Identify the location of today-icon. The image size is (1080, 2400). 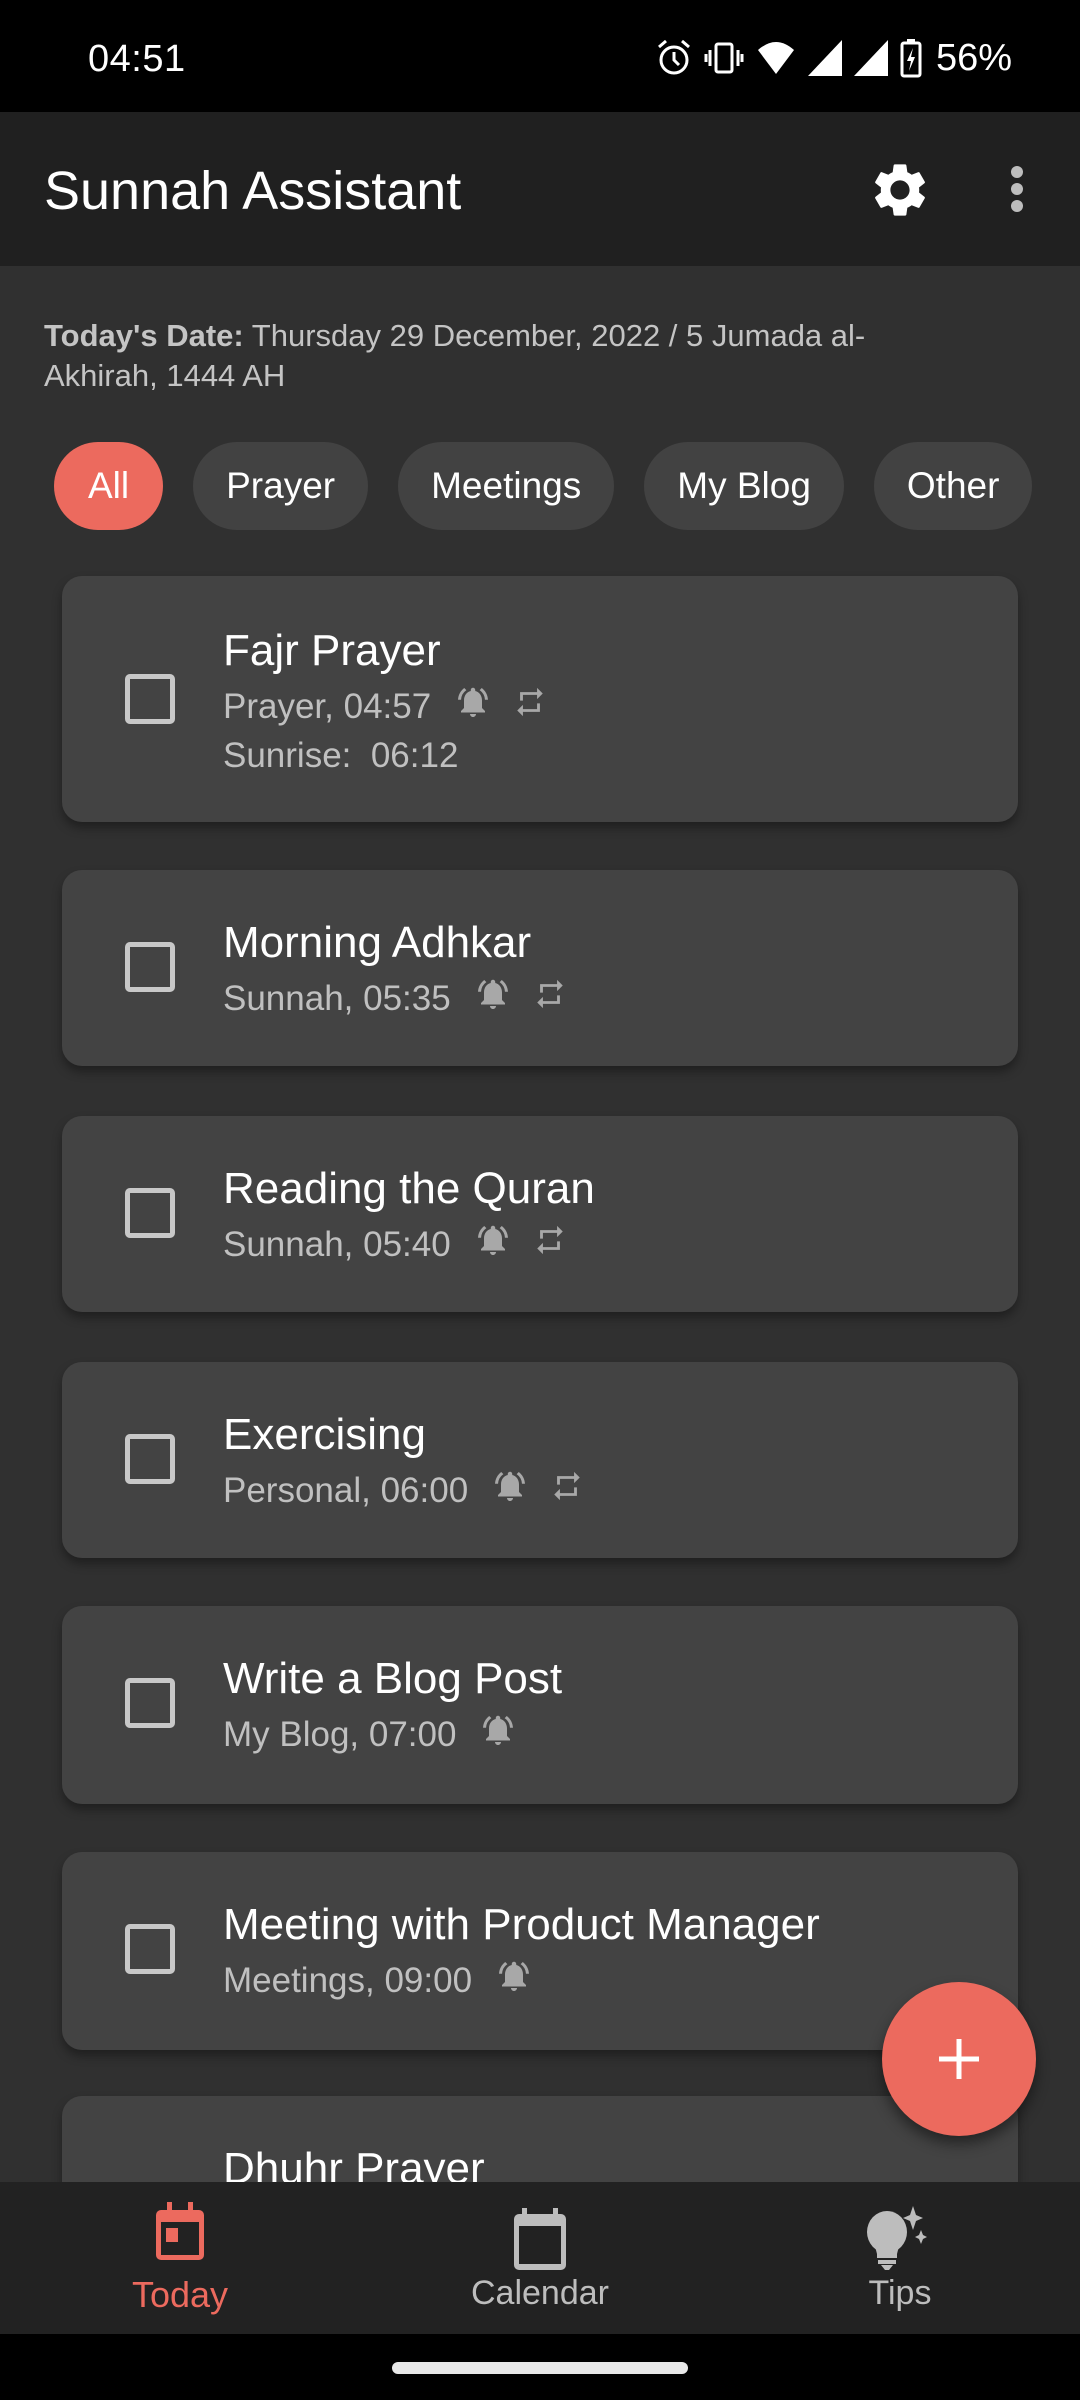
(180, 2234).